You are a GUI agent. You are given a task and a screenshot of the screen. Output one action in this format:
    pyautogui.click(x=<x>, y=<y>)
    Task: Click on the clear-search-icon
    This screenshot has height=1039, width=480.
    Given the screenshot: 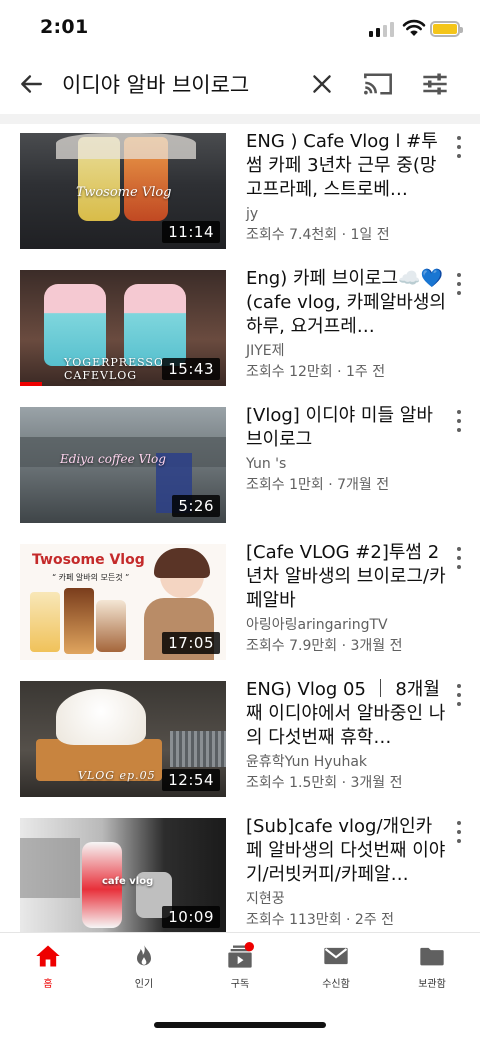 What is the action you would take?
    pyautogui.click(x=322, y=84)
    